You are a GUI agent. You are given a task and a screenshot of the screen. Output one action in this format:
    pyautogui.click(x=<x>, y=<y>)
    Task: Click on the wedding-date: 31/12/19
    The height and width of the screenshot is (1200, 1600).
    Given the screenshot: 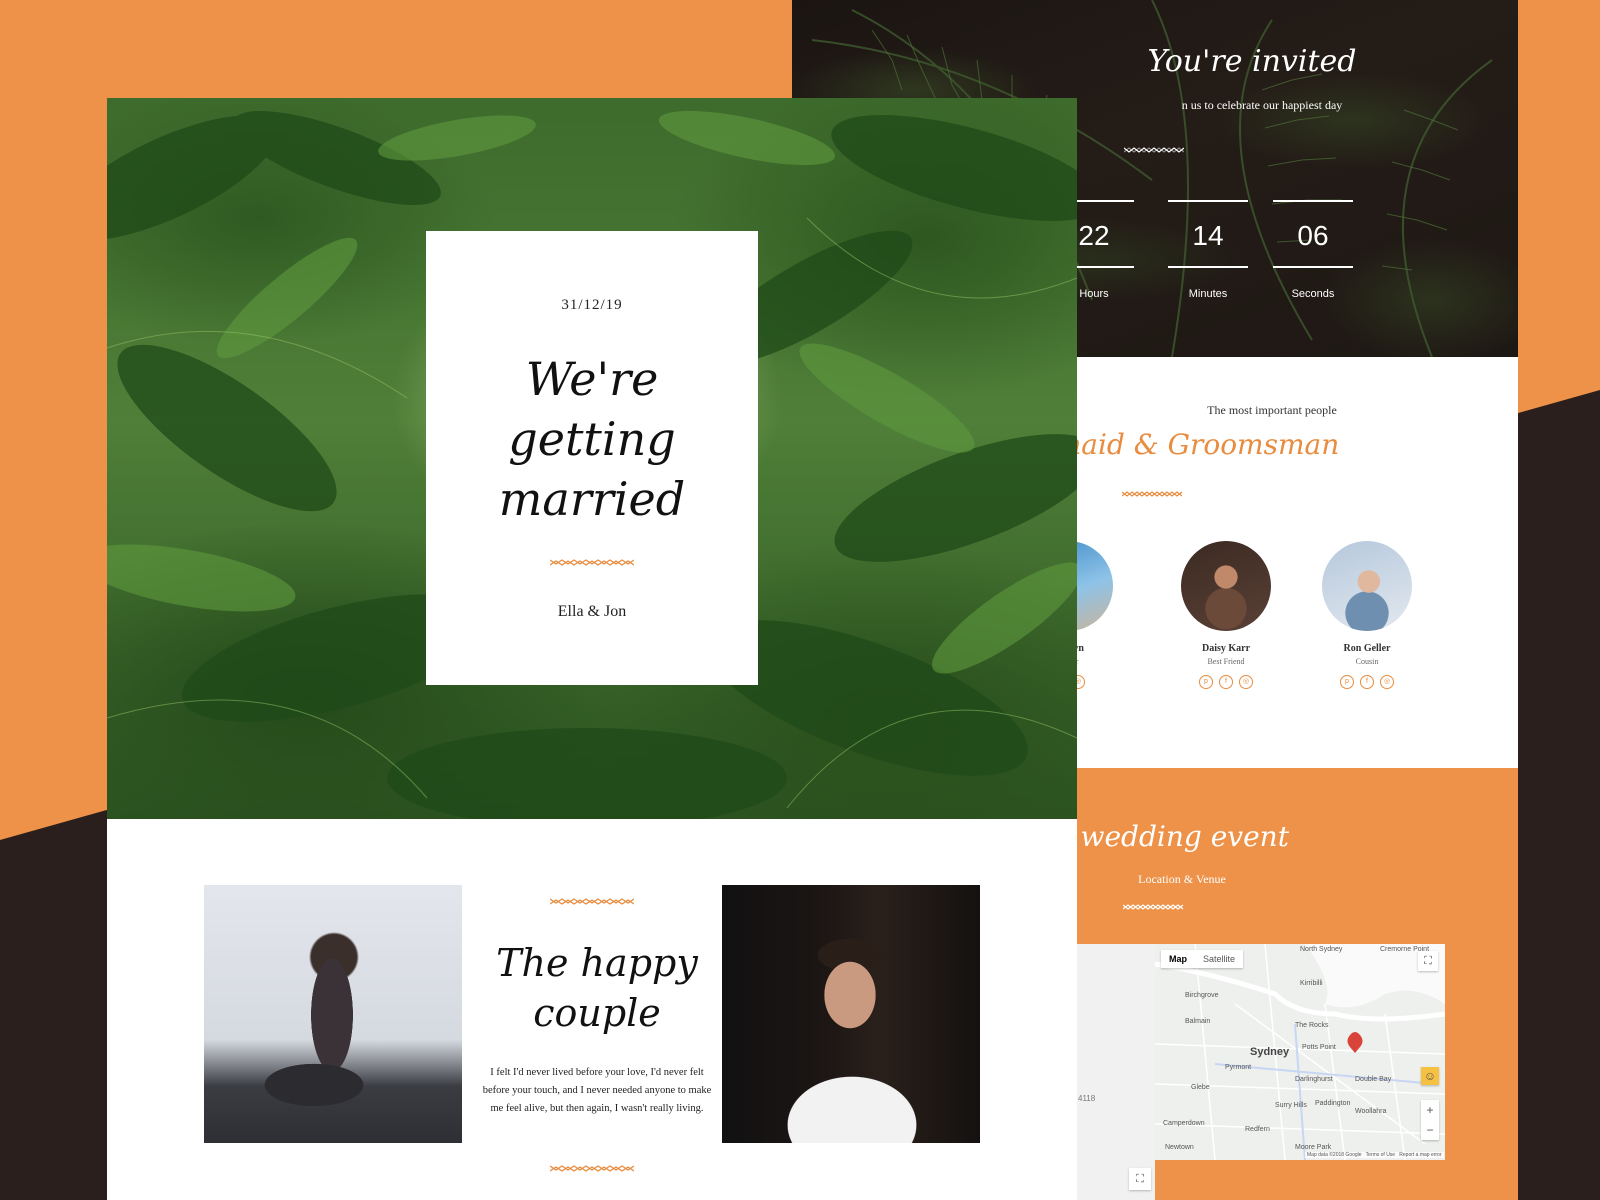 What is the action you would take?
    pyautogui.click(x=592, y=305)
    